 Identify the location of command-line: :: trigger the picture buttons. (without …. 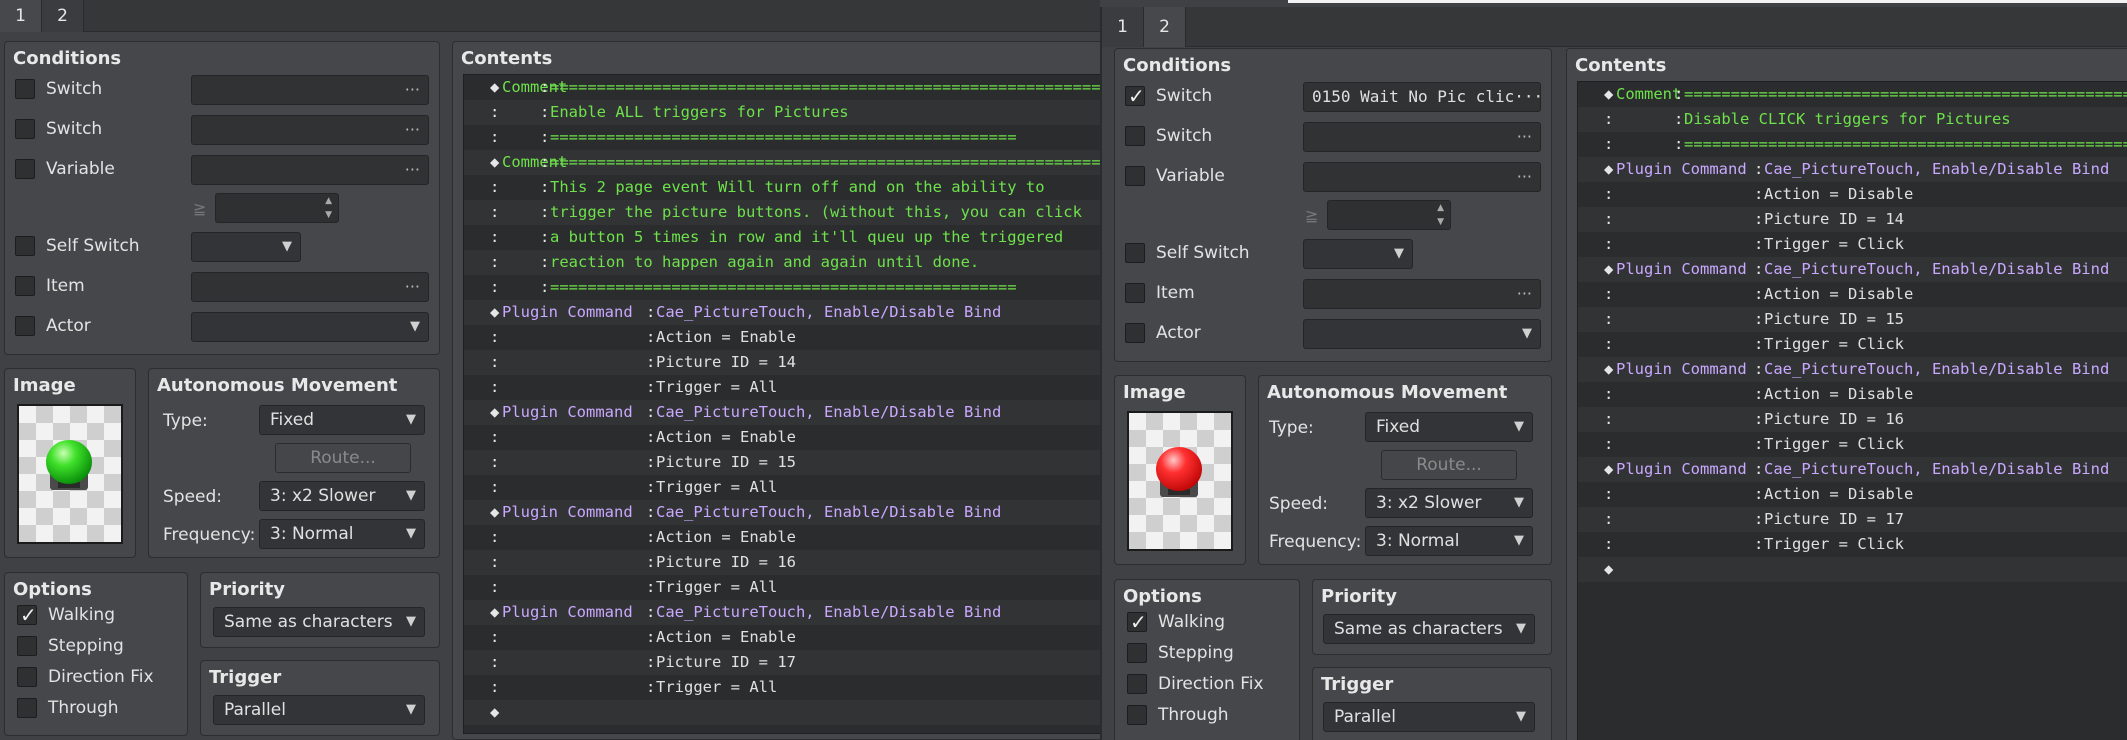
(782, 212).